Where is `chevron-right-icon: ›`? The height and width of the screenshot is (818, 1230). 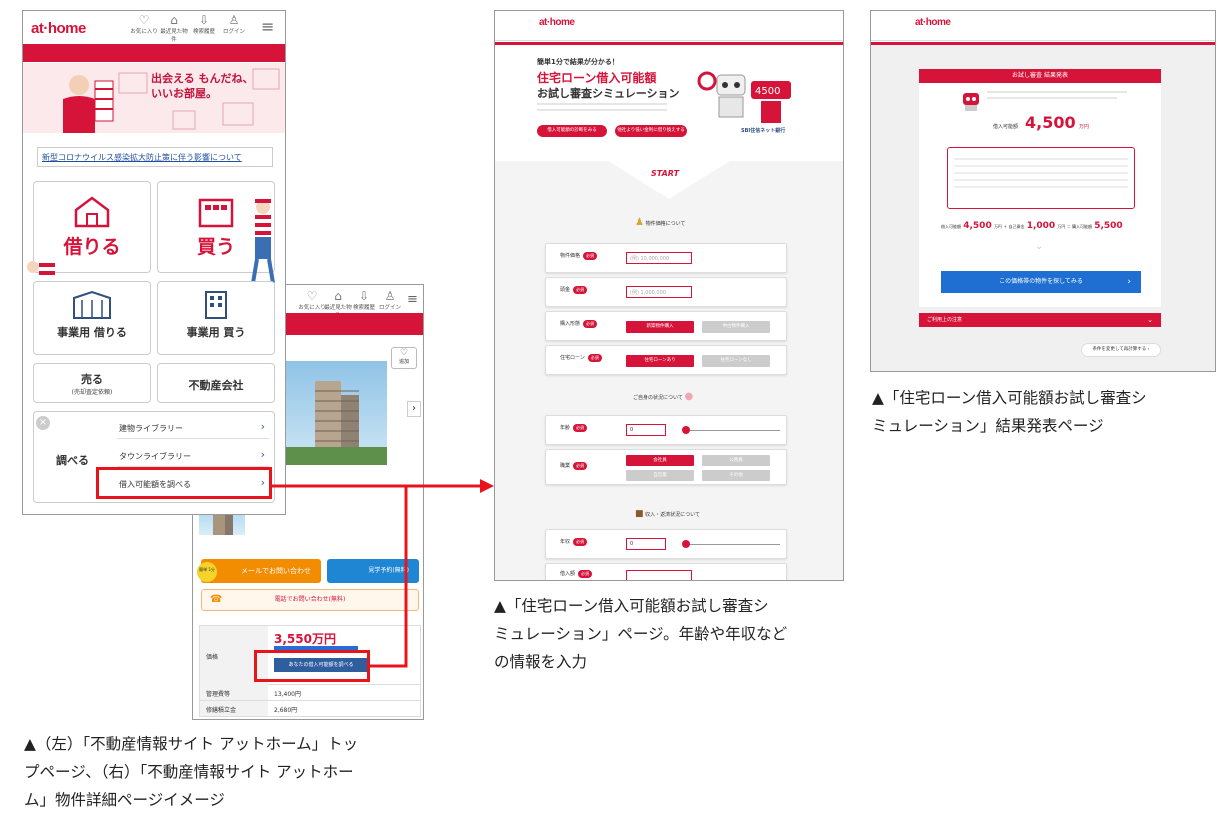 chevron-right-icon: › is located at coordinates (1129, 282).